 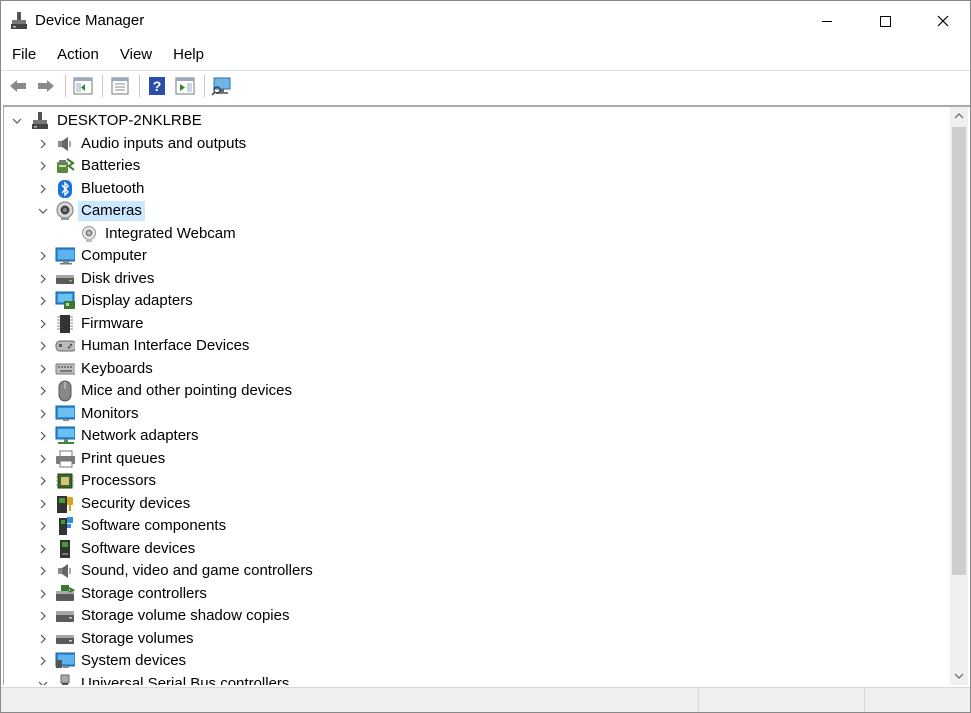 I want to click on tree-item-bluetooth: Bluetooth, so click(x=476, y=189).